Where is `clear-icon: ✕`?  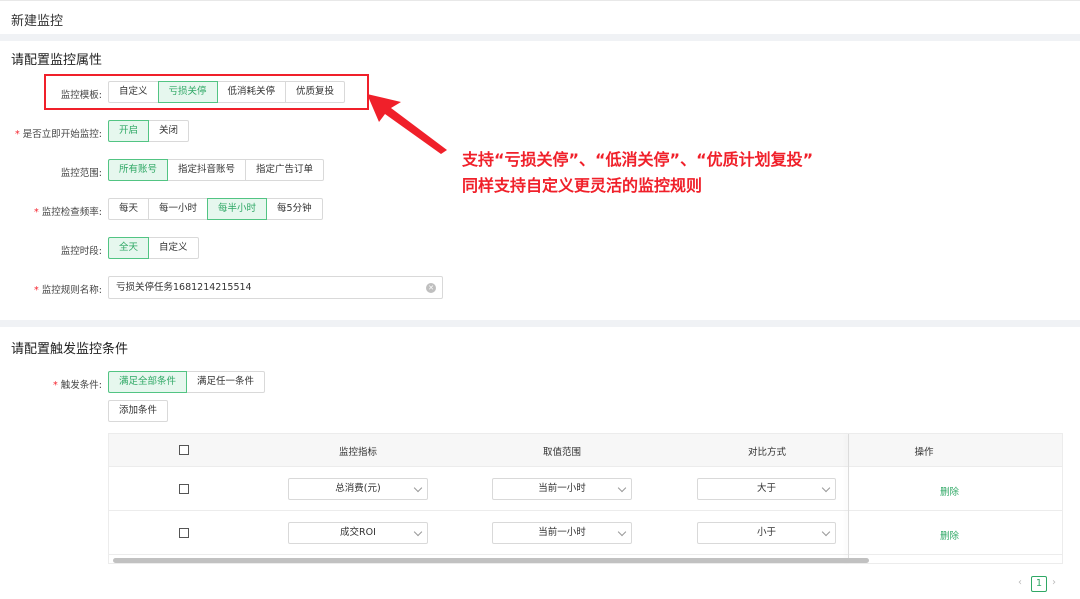
clear-icon: ✕ is located at coordinates (431, 288).